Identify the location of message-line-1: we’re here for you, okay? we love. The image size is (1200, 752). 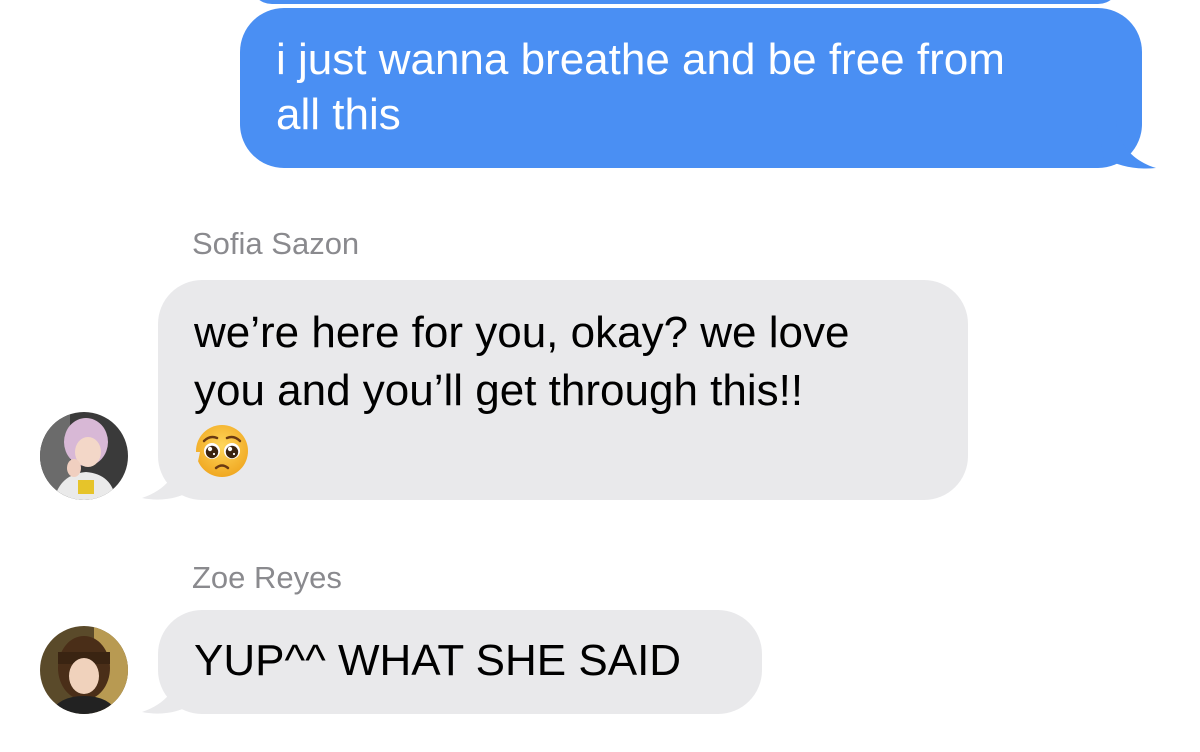
(522, 332).